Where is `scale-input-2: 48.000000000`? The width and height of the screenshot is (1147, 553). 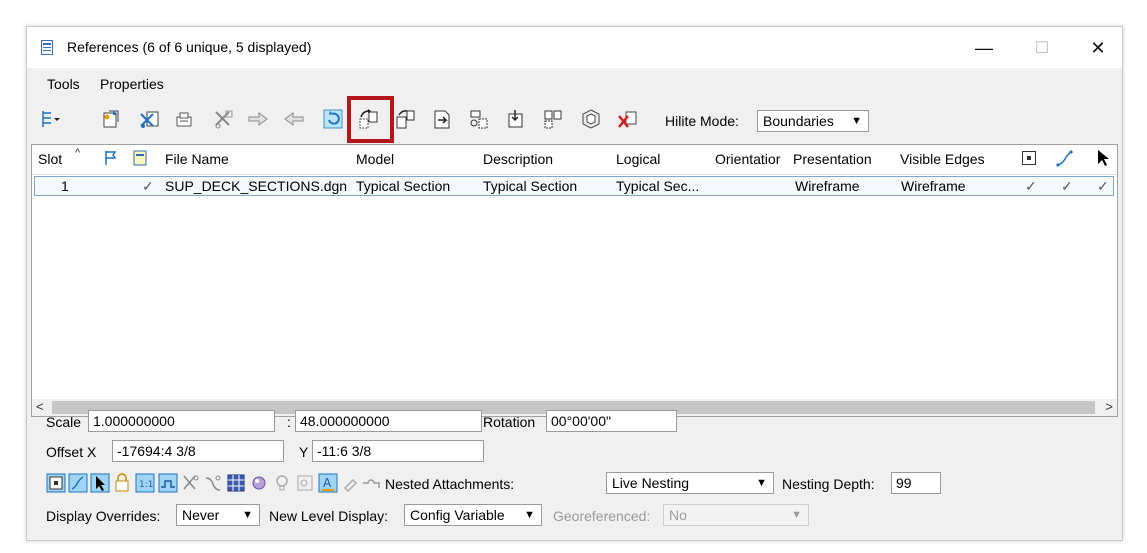 scale-input-2: 48.000000000 is located at coordinates (388, 421).